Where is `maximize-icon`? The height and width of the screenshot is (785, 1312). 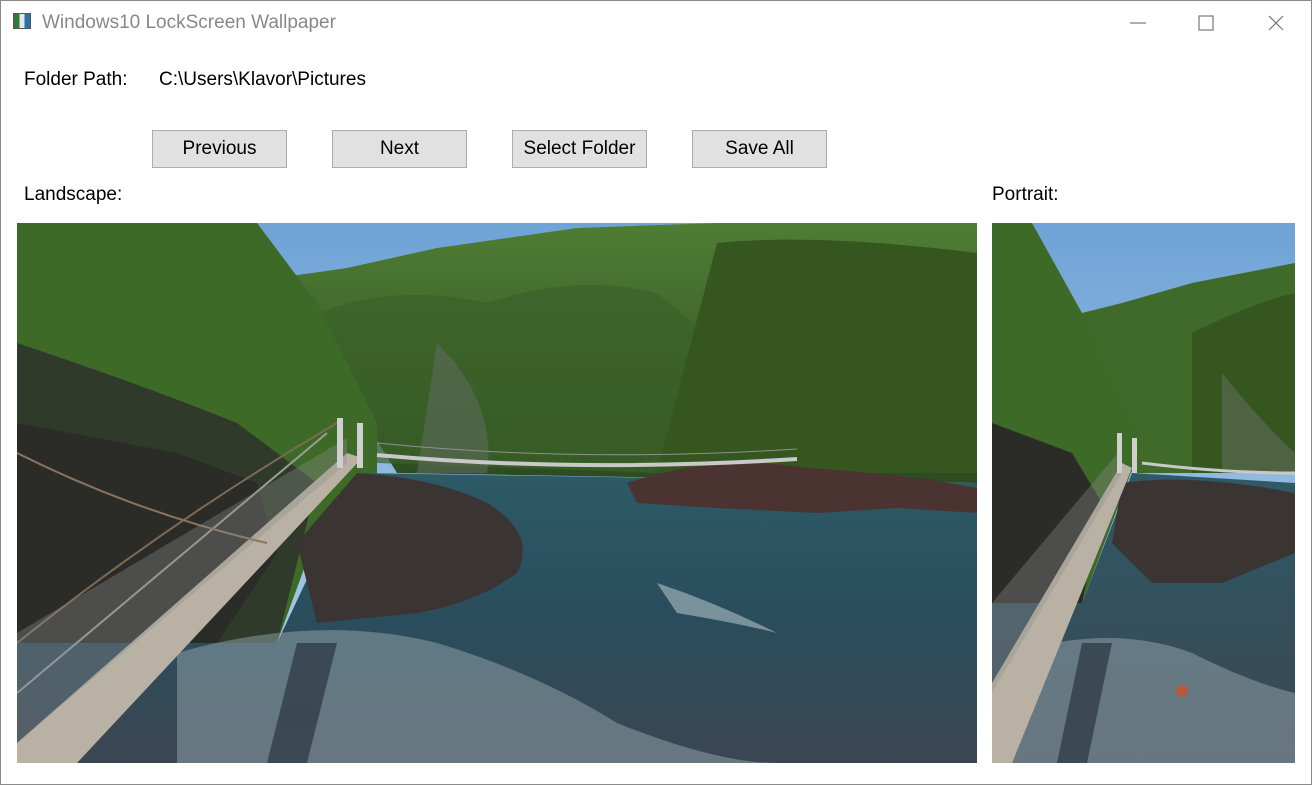 maximize-icon is located at coordinates (1206, 23).